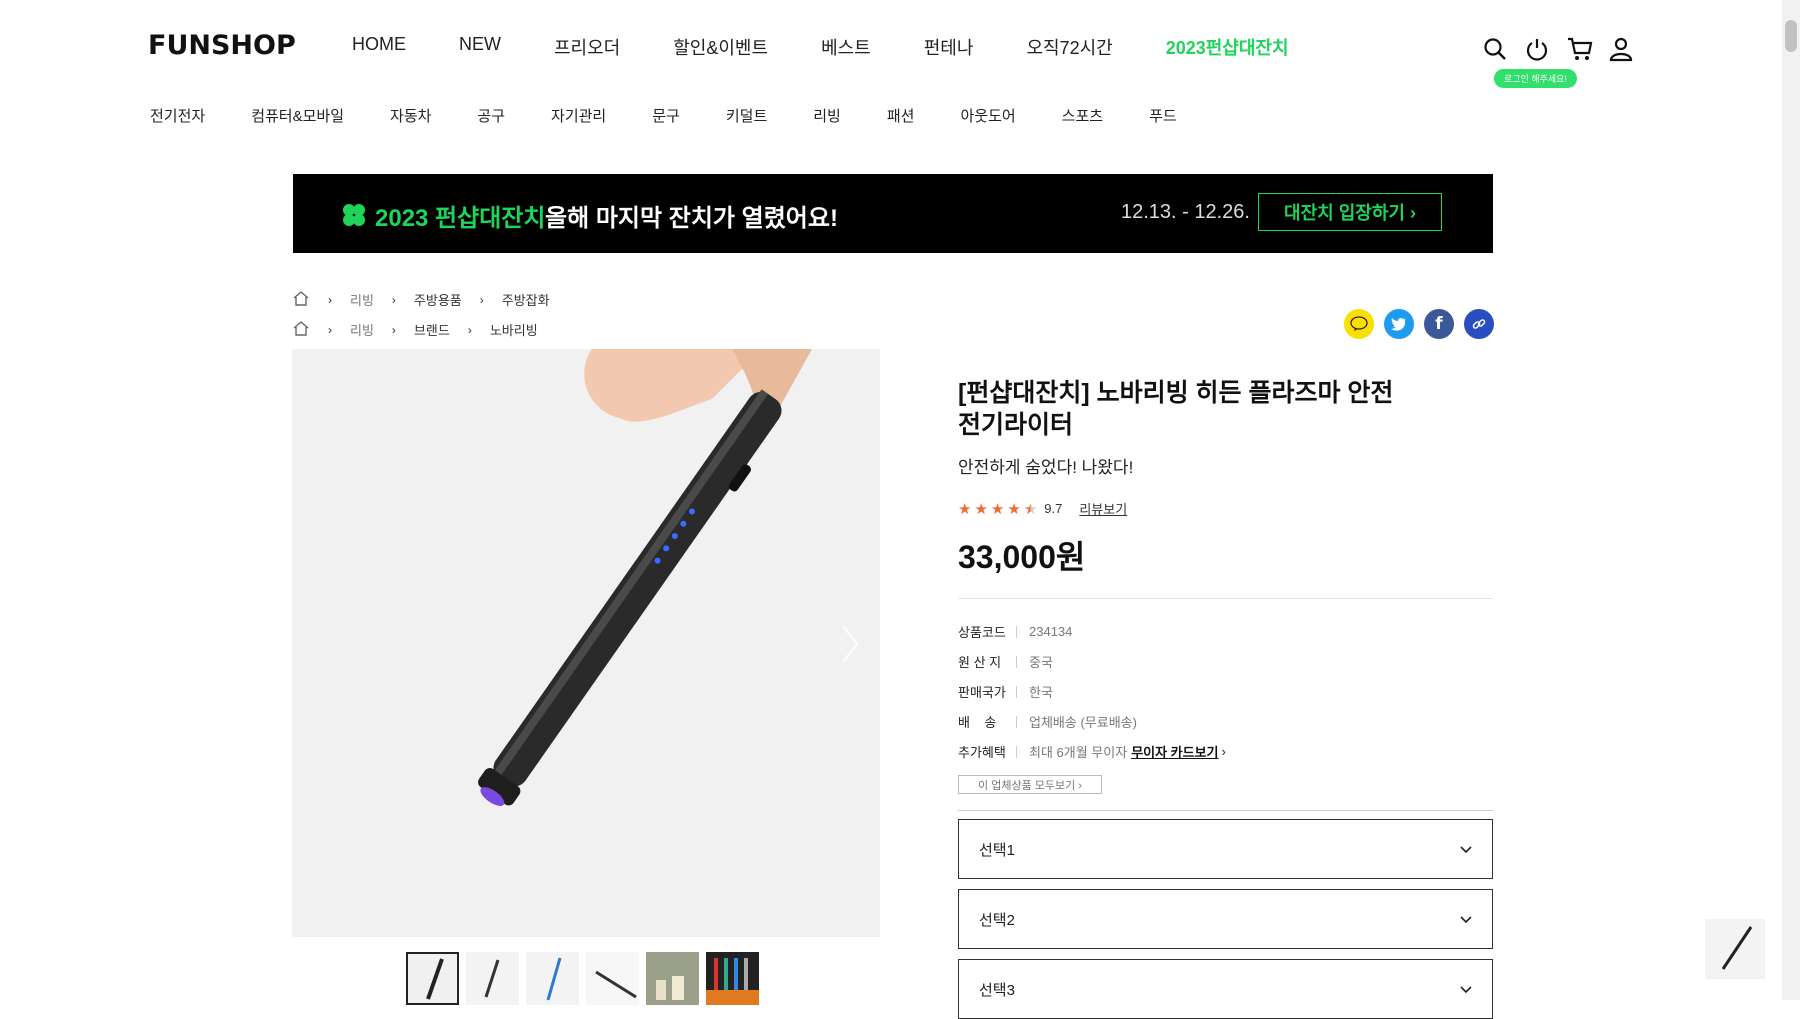 The height and width of the screenshot is (1019, 1800). Describe the element at coordinates (827, 115) in the screenshot. I see `category-item: 리빙` at that location.